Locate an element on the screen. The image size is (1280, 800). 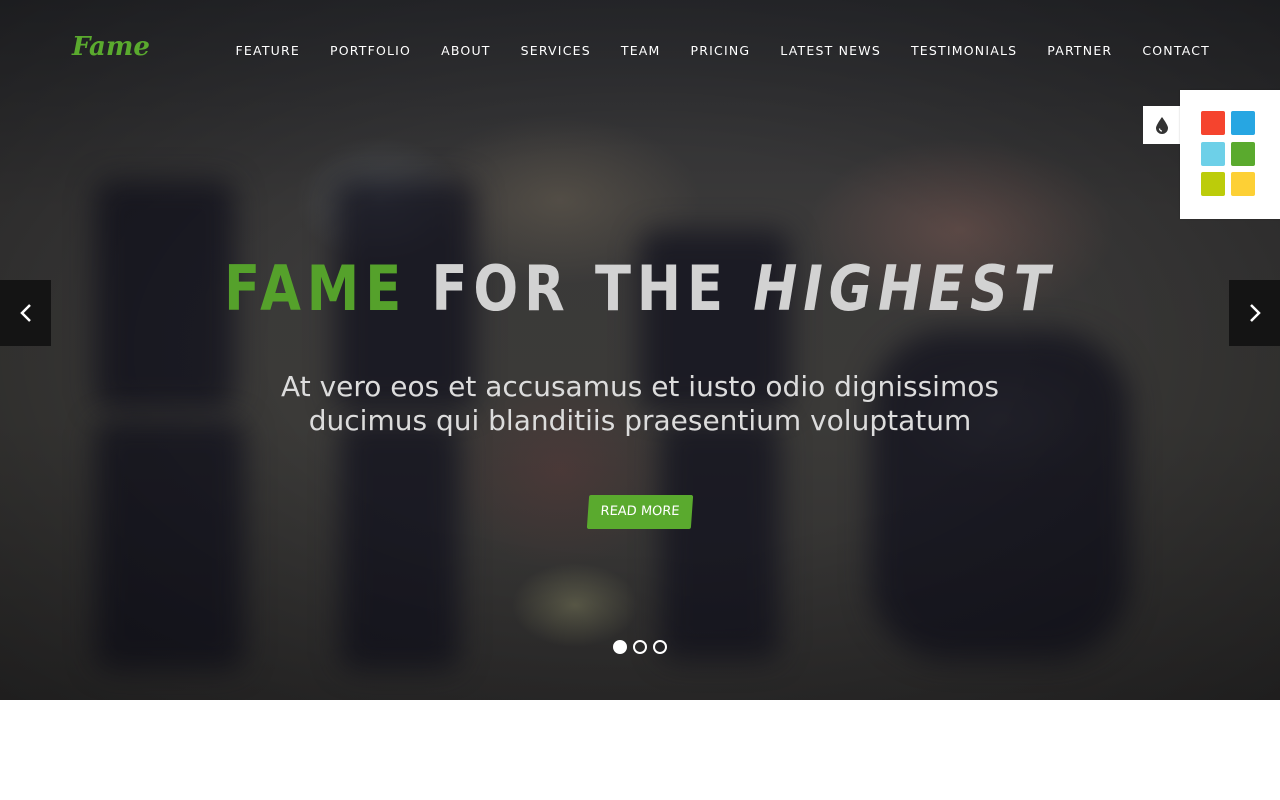
nav-item-testimonials: TESTIMONIALS is located at coordinates (964, 50).